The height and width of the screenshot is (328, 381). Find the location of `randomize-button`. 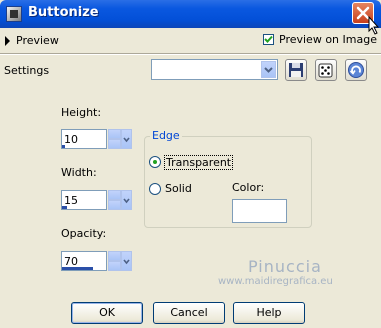

randomize-button is located at coordinates (326, 70).